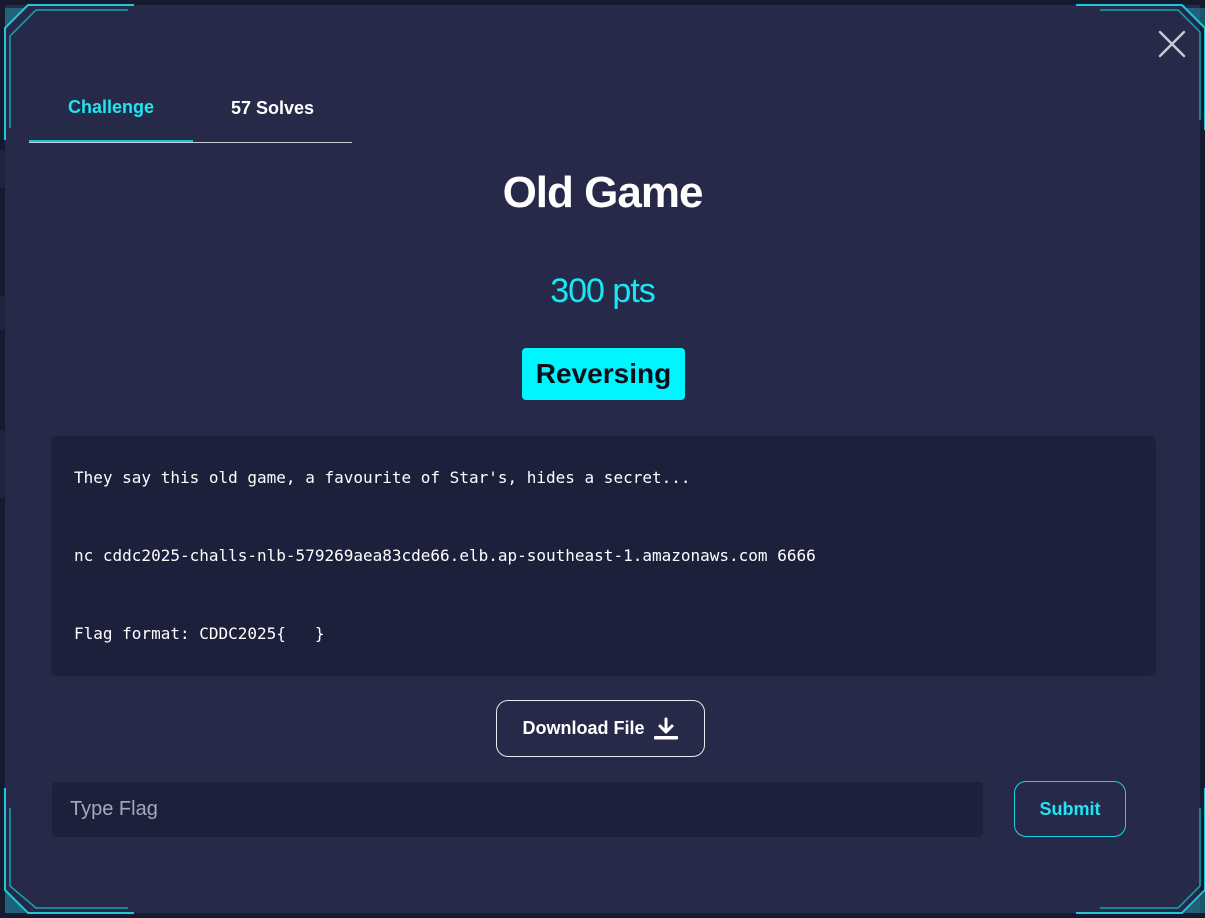 This screenshot has width=1205, height=918. Describe the element at coordinates (1140, 67) in the screenshot. I see `frame-corner-top-right` at that location.